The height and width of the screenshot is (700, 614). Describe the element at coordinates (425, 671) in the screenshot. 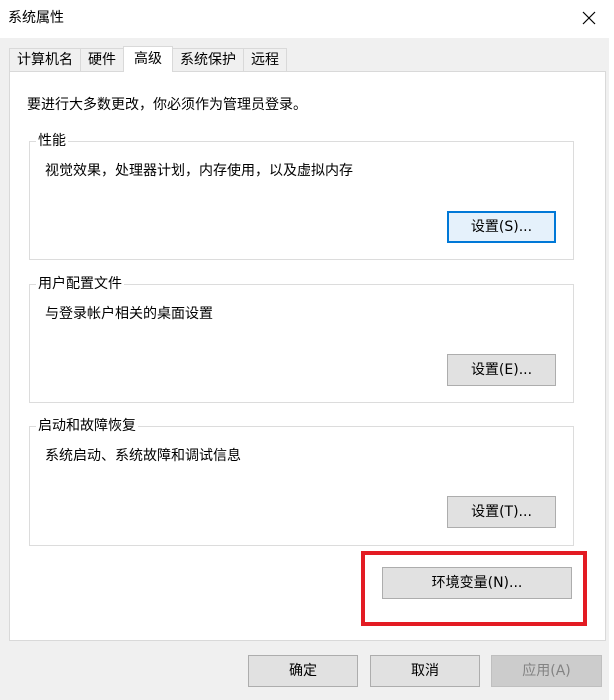

I see `cancel-button: 取消` at that location.